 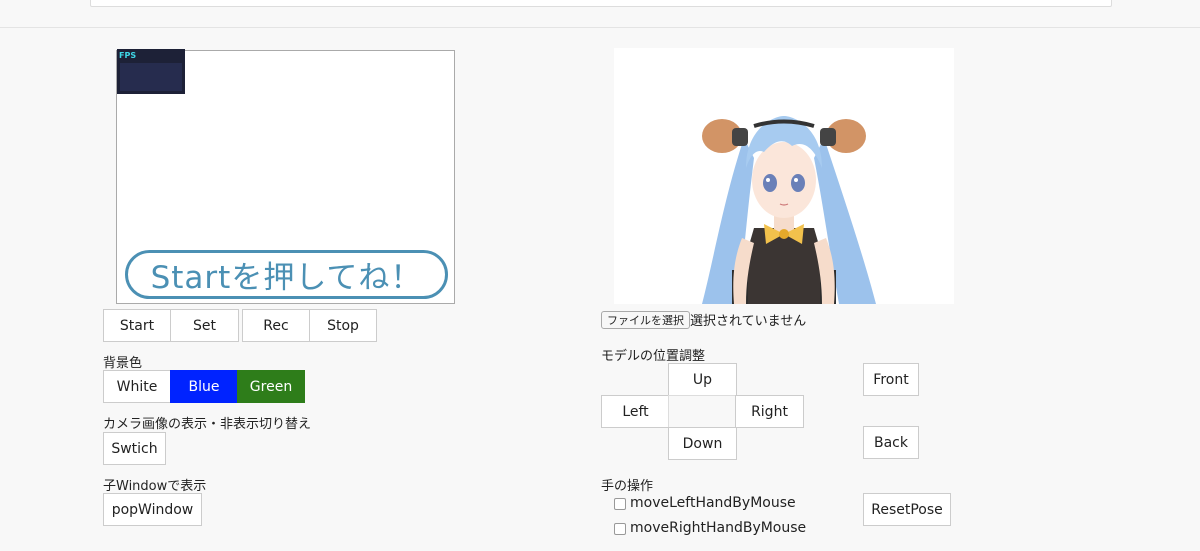 I want to click on anime-character-model, so click(x=789, y=210).